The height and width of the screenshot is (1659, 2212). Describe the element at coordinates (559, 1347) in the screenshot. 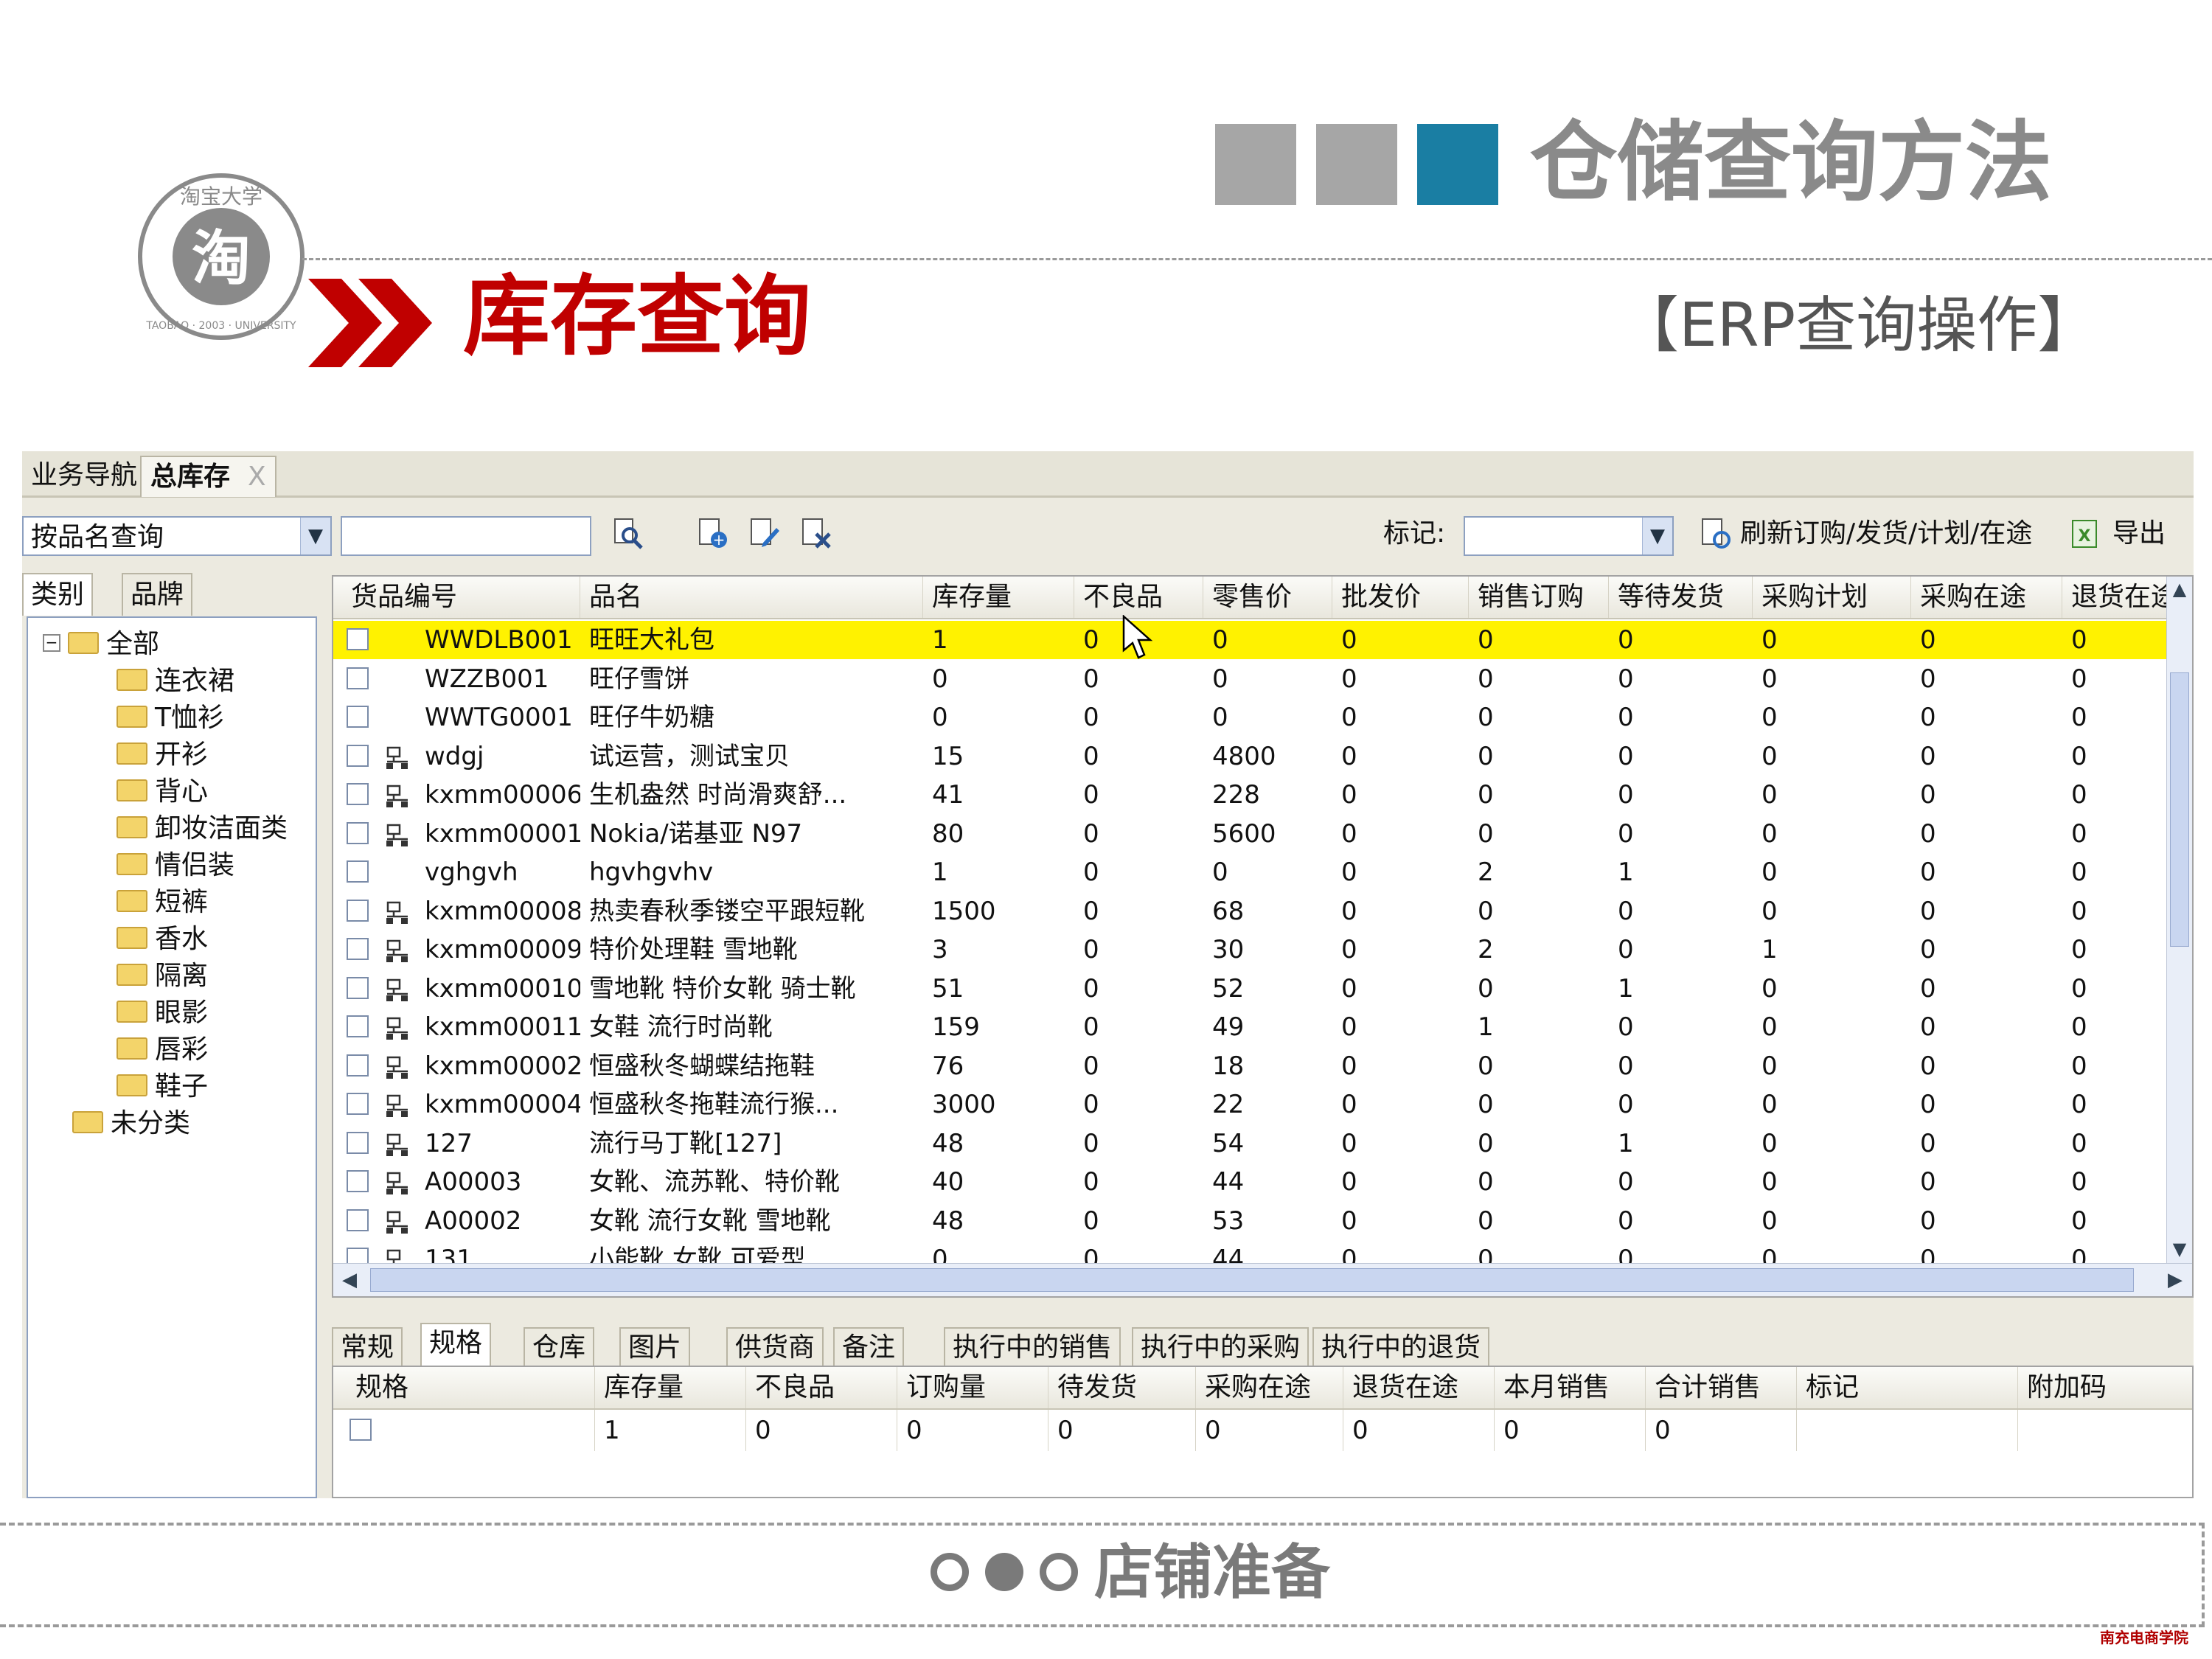

I see `detail-tab: 仓库` at that location.